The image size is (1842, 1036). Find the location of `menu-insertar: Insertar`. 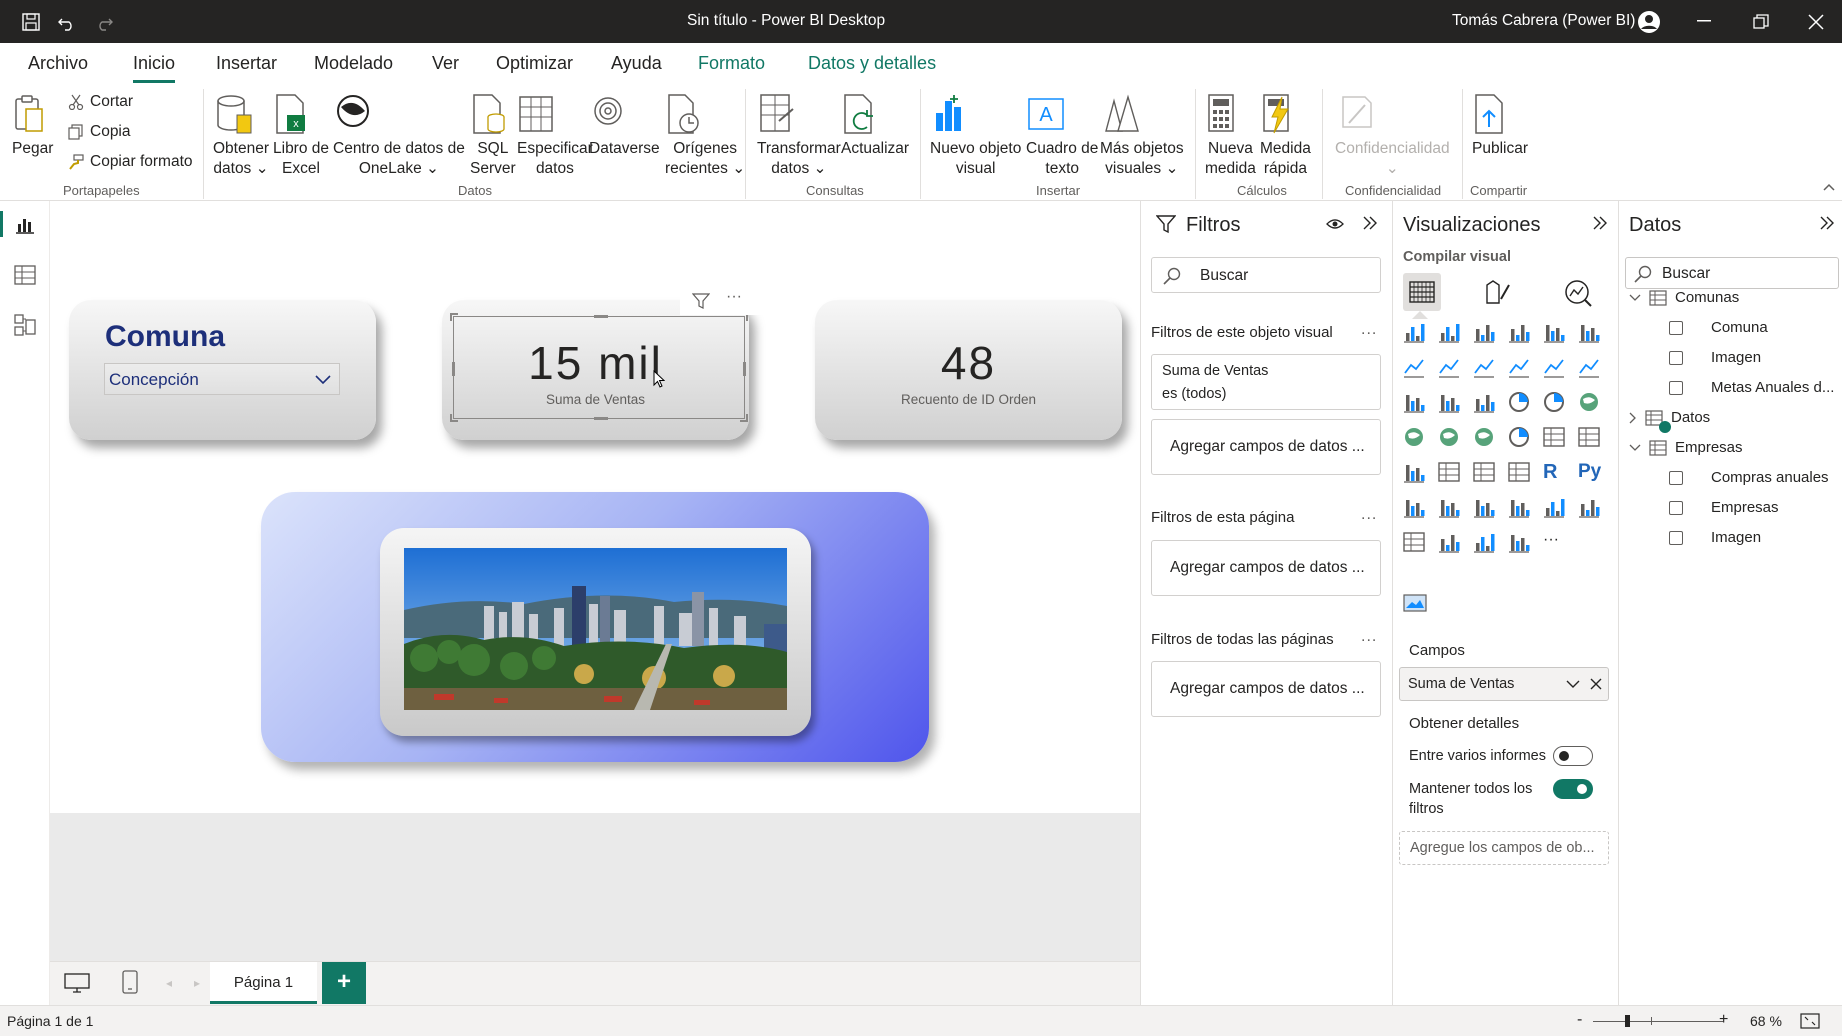

menu-insertar: Insertar is located at coordinates (246, 63).